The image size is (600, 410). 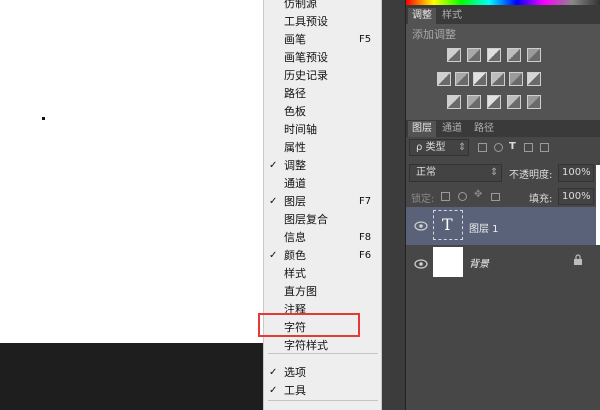 What do you see at coordinates (365, 39) in the screenshot?
I see `menu-item-shortcut: F5` at bounding box center [365, 39].